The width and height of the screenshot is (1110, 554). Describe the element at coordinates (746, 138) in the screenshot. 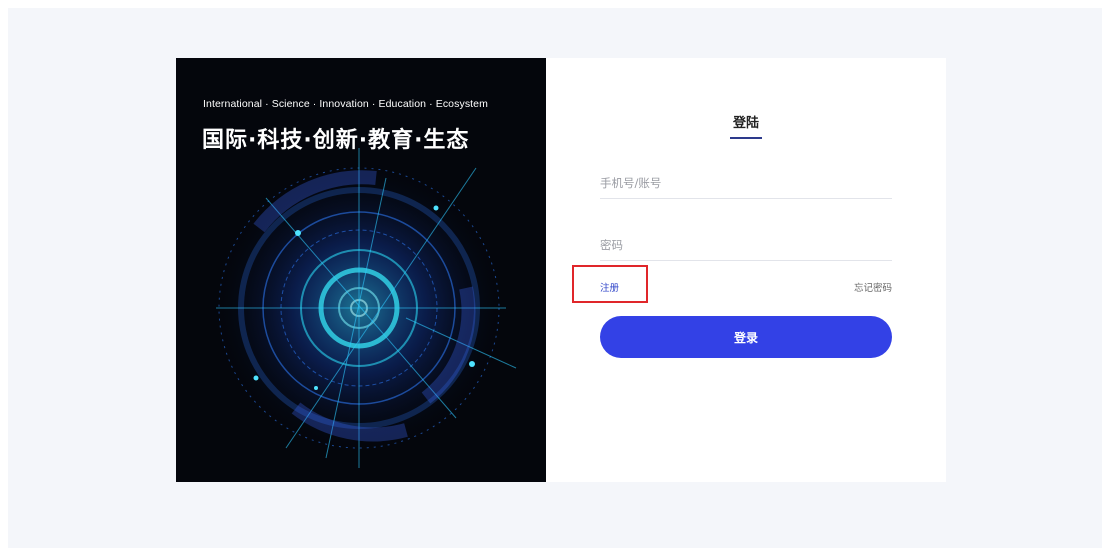

I see `tab-active-indicator` at that location.